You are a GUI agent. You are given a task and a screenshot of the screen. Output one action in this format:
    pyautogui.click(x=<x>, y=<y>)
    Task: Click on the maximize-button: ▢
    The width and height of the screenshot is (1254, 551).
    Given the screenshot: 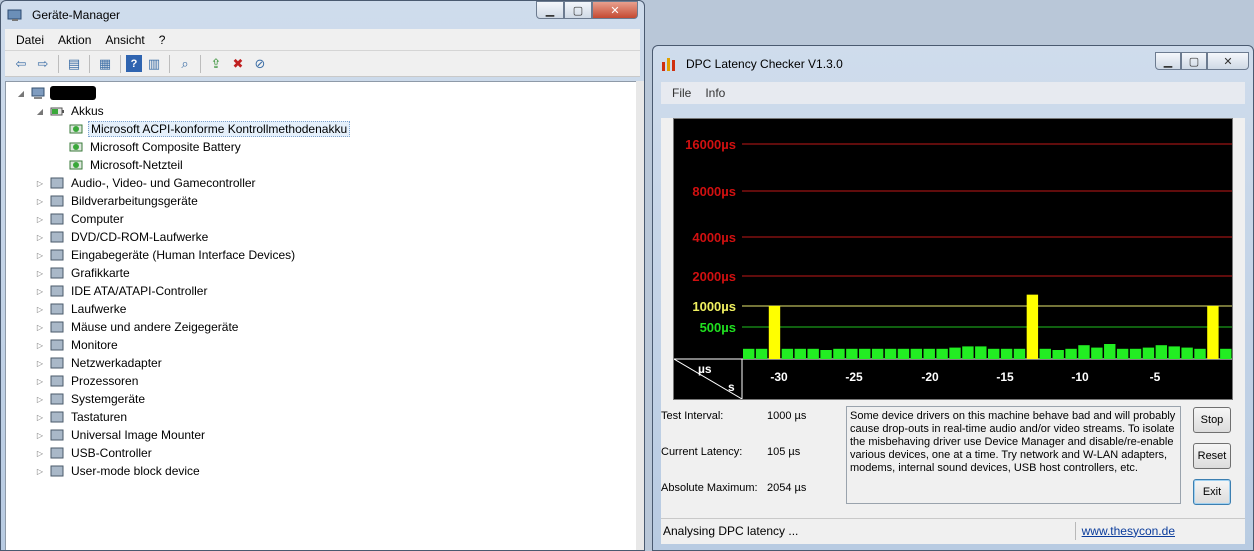 What is the action you would take?
    pyautogui.click(x=578, y=10)
    